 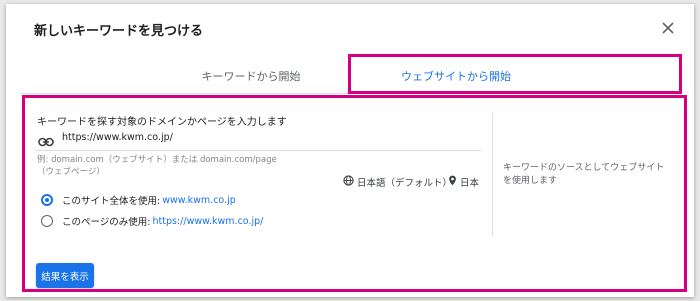 I want to click on tab-start-from-keywords: キーワードから開始, so click(x=251, y=76).